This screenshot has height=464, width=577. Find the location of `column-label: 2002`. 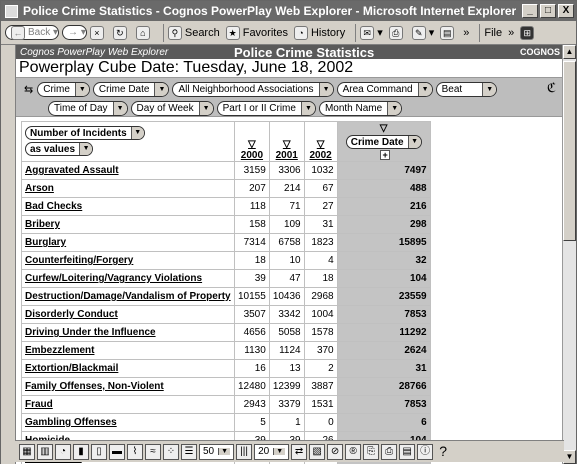

column-label: 2002 is located at coordinates (321, 155).